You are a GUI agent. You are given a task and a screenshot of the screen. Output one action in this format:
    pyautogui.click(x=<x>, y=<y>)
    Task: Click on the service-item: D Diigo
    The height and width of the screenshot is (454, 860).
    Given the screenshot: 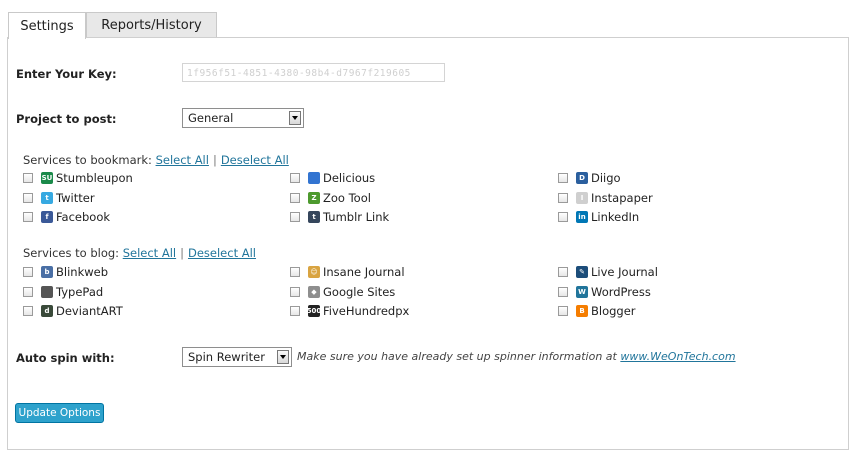 What is the action you would take?
    pyautogui.click(x=589, y=178)
    